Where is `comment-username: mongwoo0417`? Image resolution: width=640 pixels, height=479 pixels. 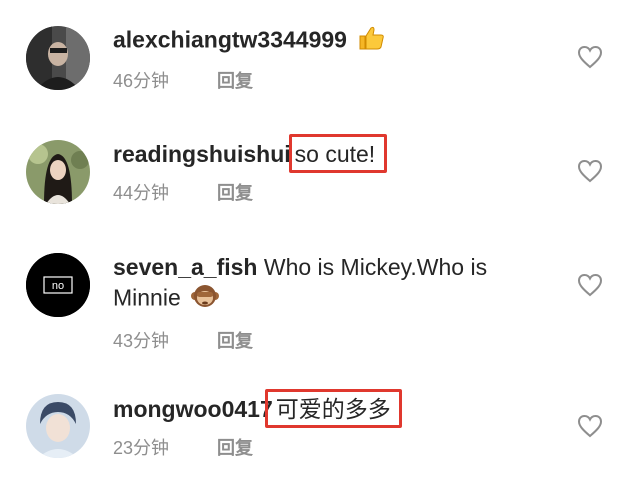
comment-username: mongwoo0417 is located at coordinates (193, 409).